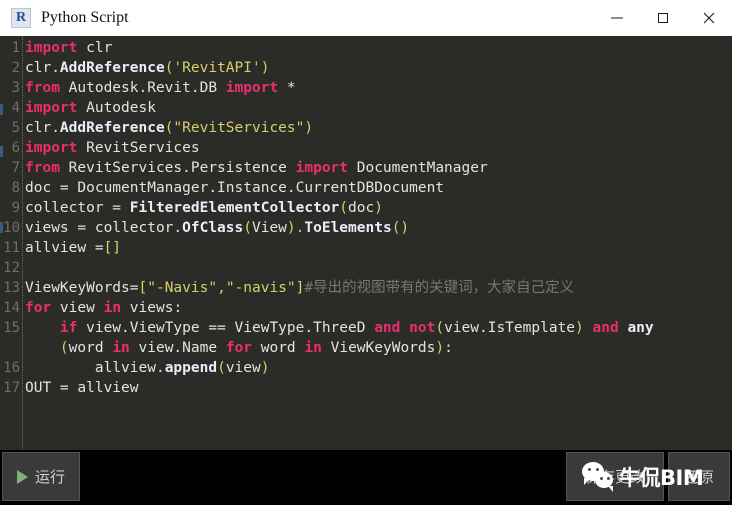 The height and width of the screenshot is (505, 732). What do you see at coordinates (418, 168) in the screenshot?
I see `code-token: DocumentManager` at bounding box center [418, 168].